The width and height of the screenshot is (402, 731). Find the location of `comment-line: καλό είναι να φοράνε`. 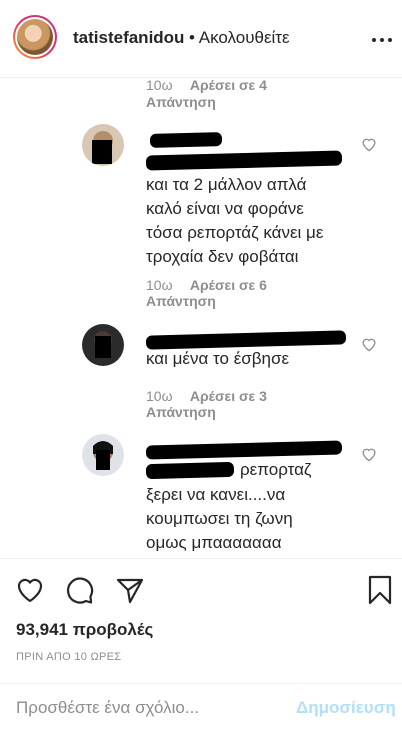

comment-line: καλό είναι να φοράνε is located at coordinates (225, 208).